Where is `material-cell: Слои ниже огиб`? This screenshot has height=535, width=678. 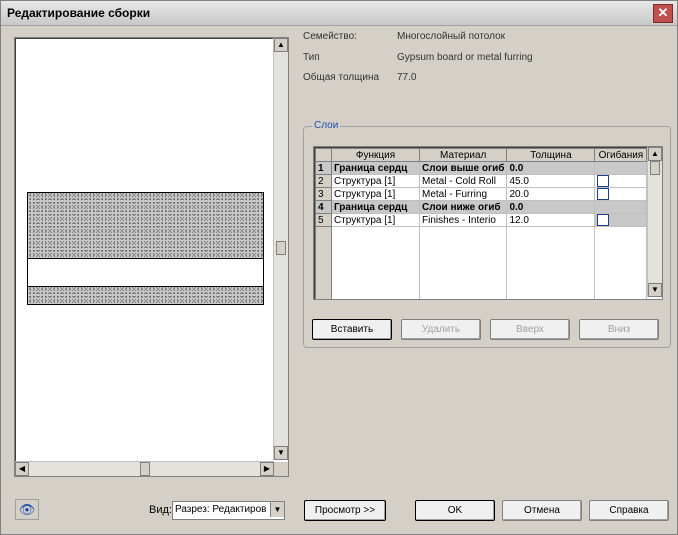 material-cell: Слои ниже огиб is located at coordinates (463, 207).